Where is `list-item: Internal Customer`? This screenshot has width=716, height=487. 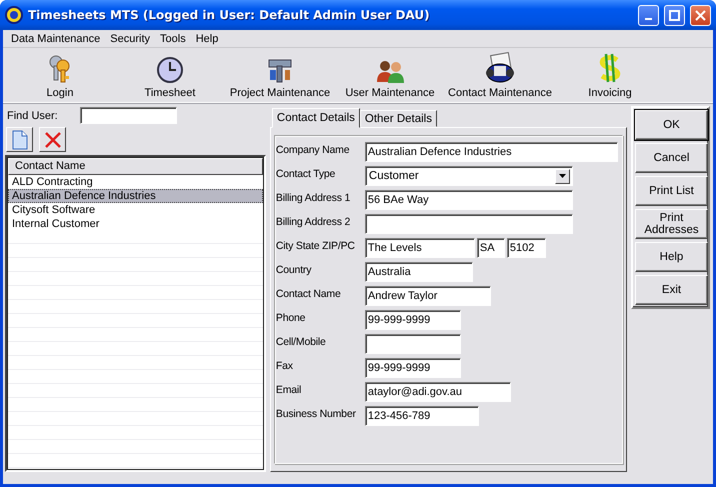 list-item: Internal Customer is located at coordinates (135, 224).